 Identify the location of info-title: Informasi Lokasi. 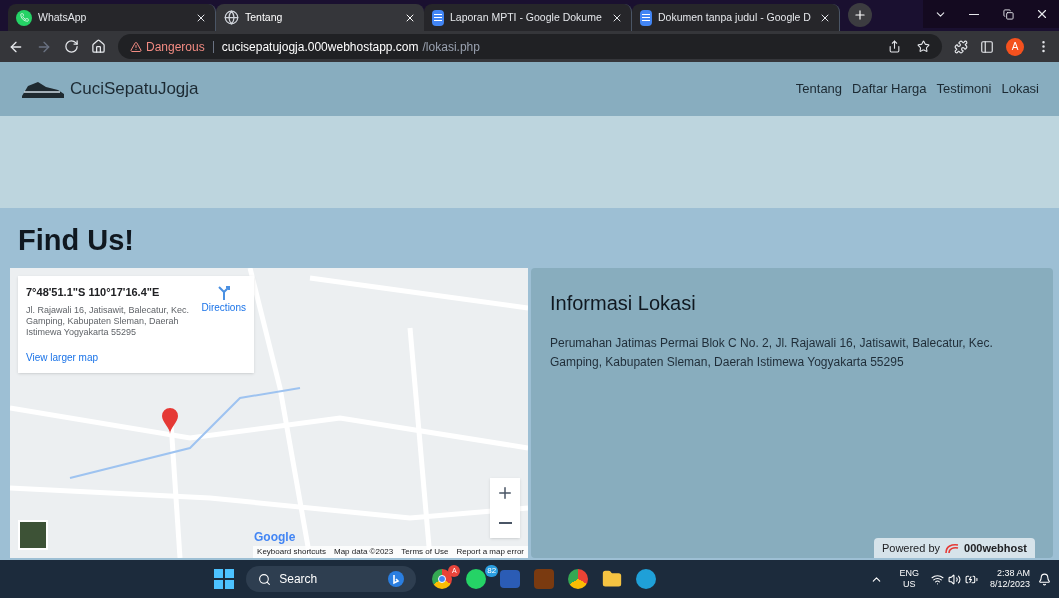
(623, 303).